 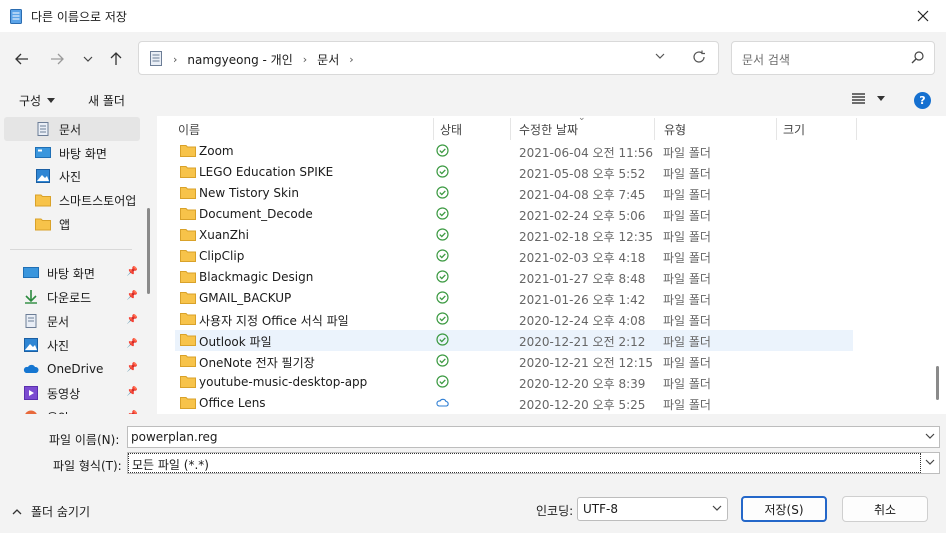 I want to click on view-options-button, so click(x=868, y=98).